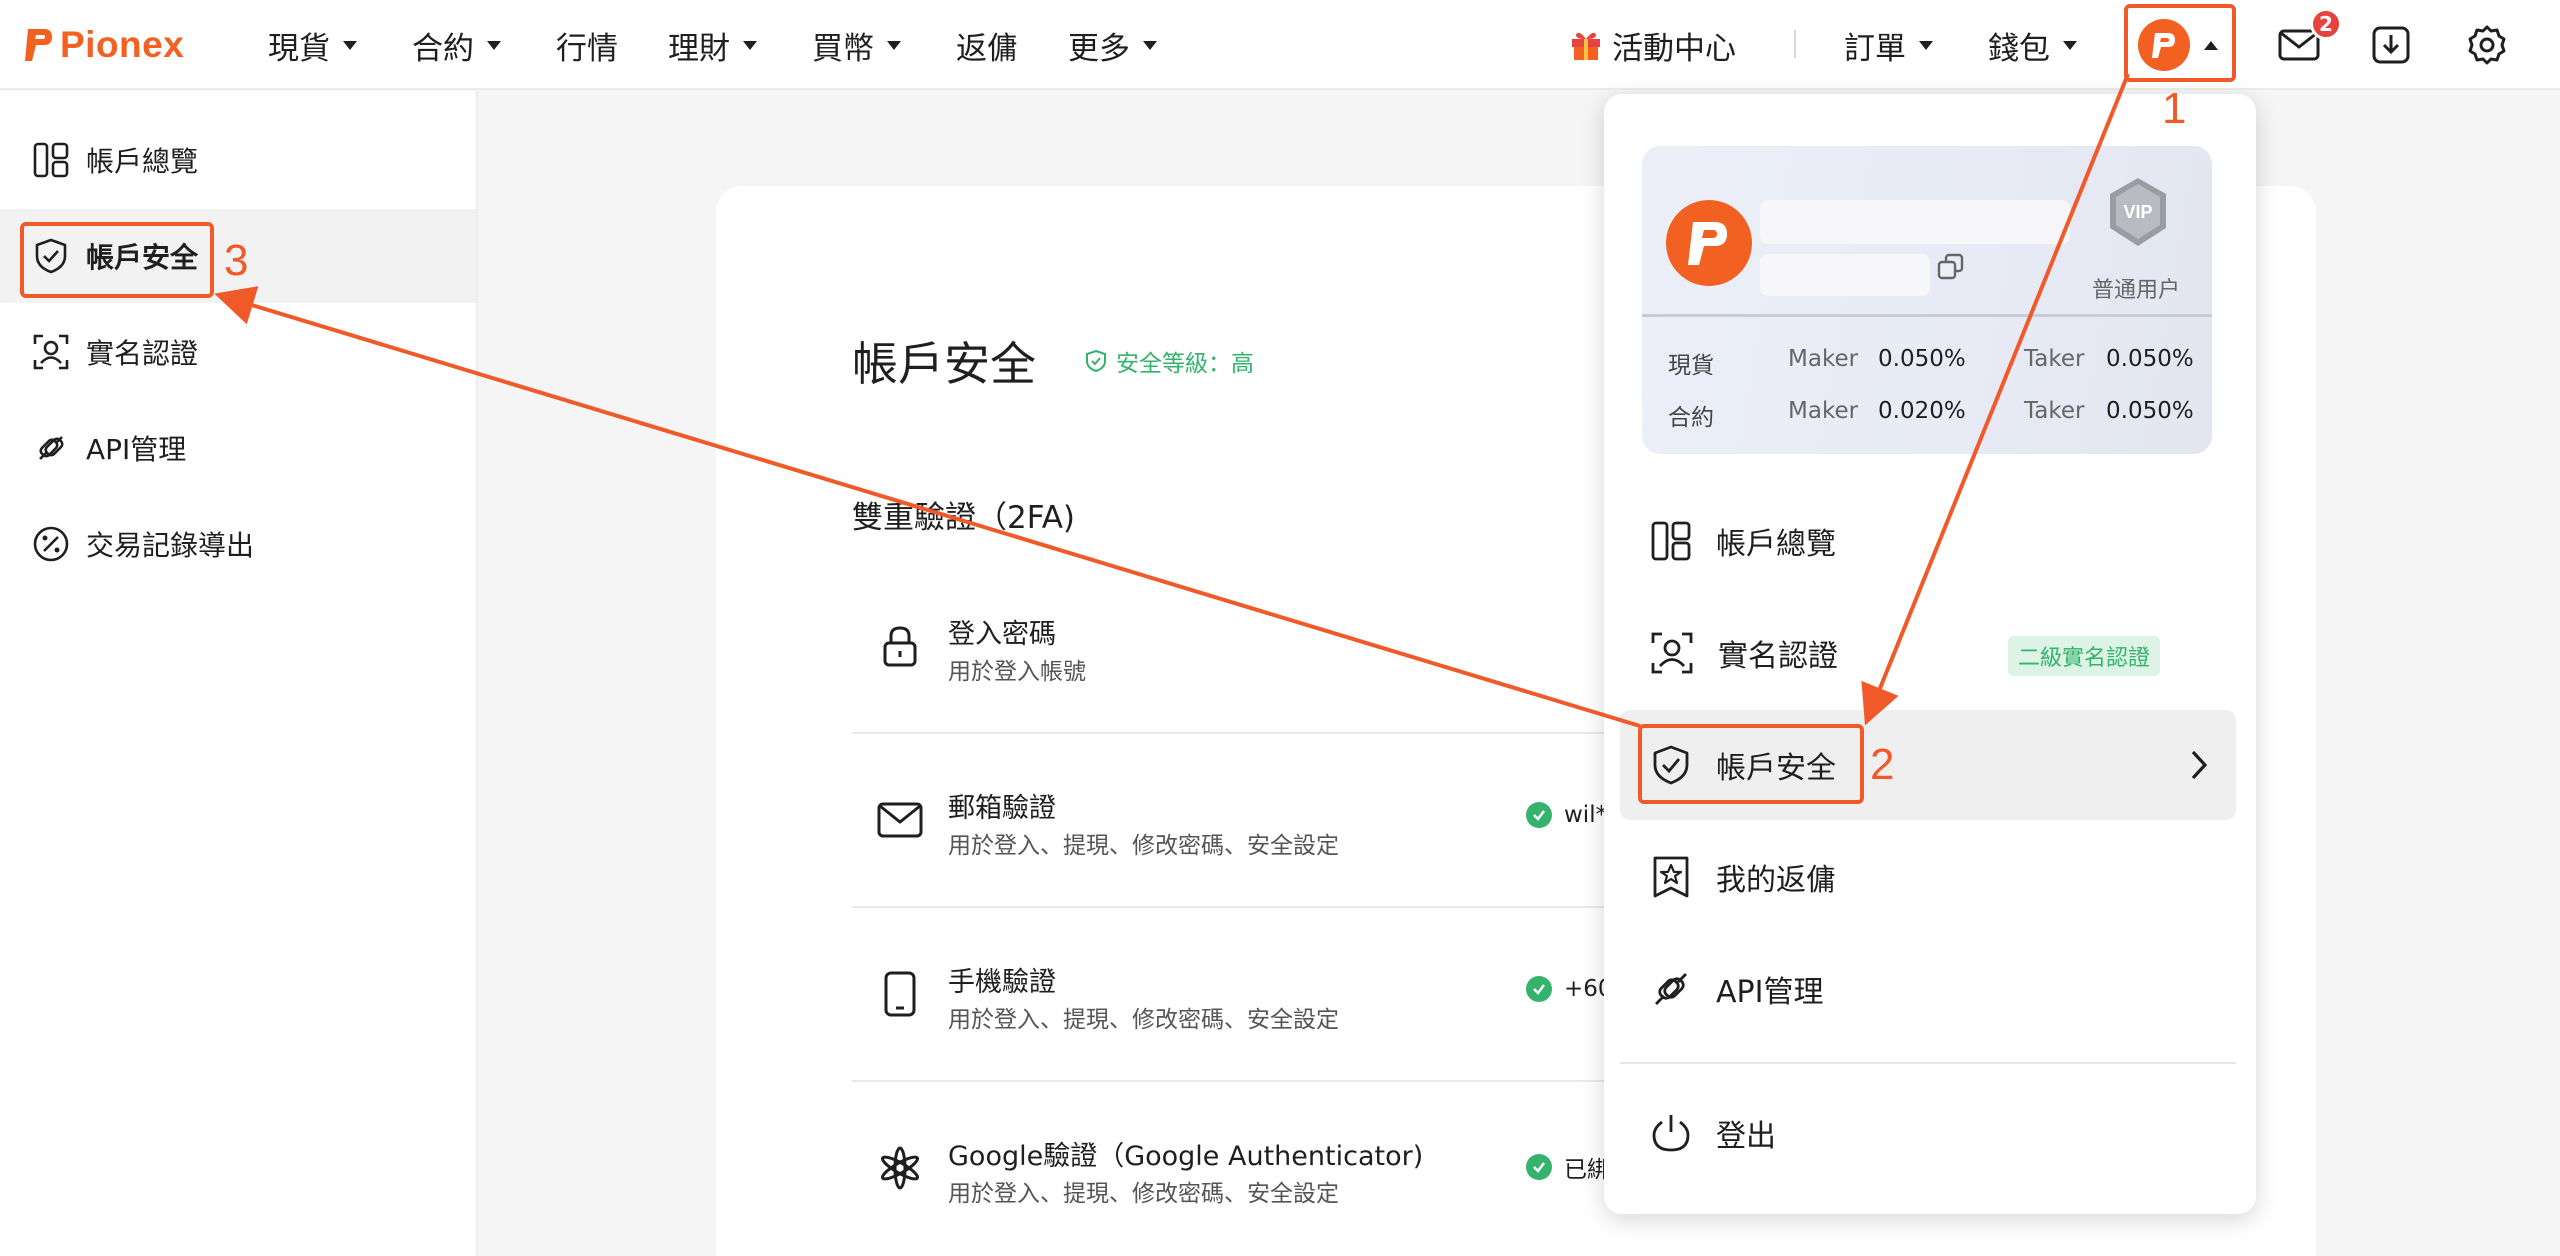 Image resolution: width=2560 pixels, height=1256 pixels. What do you see at coordinates (1017, 672) in the screenshot?
I see `row-subtitle: 用於登入帳號` at bounding box center [1017, 672].